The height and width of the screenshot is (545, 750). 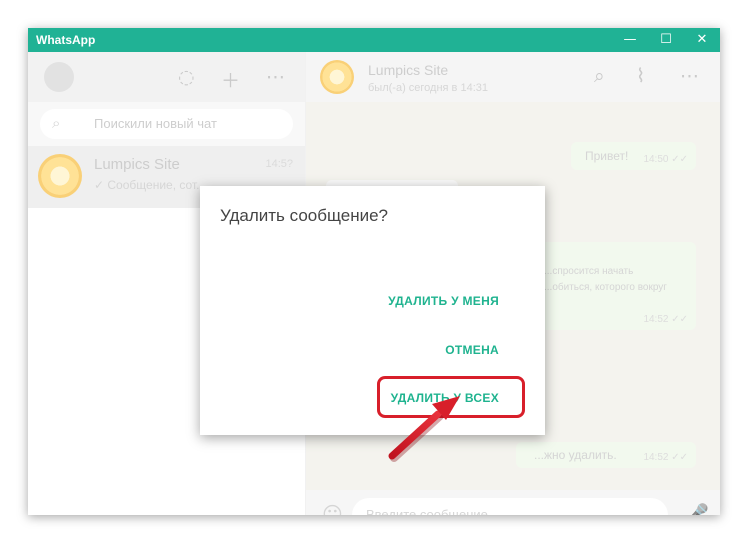 I want to click on close-button: ✕, so click(x=702, y=40).